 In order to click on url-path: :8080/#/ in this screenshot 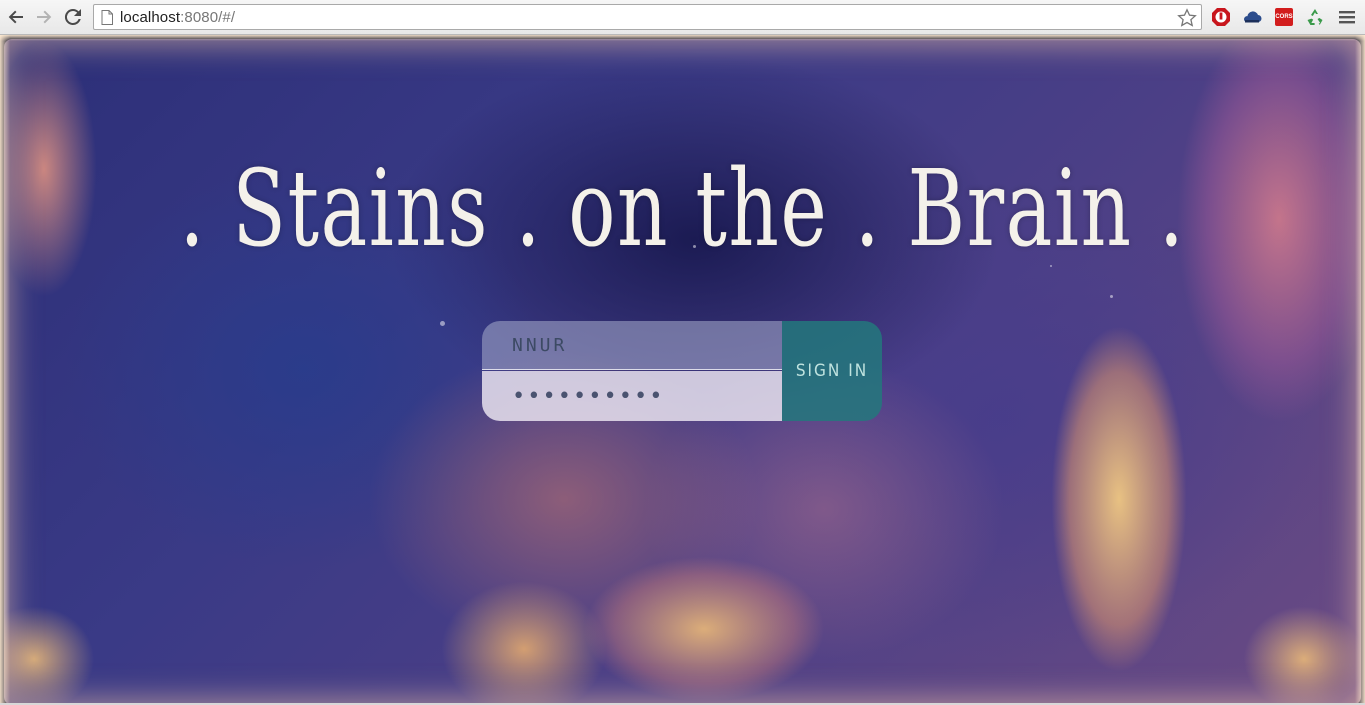, I will do `click(208, 17)`.